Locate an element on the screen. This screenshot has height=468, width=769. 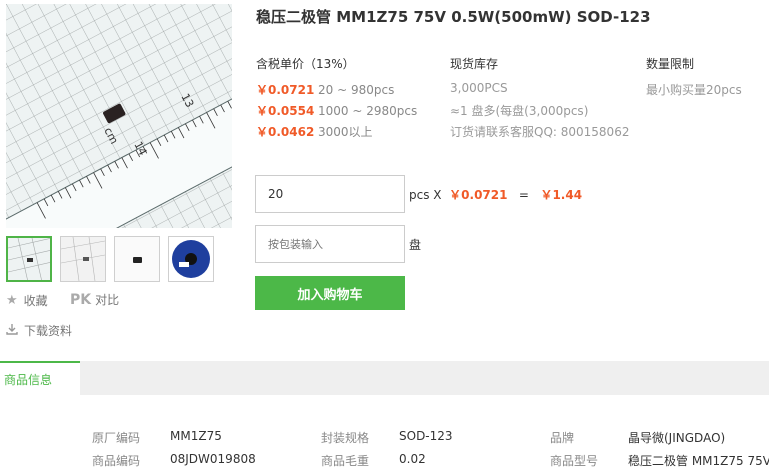
thumbnail-strip is located at coordinates (119, 260).